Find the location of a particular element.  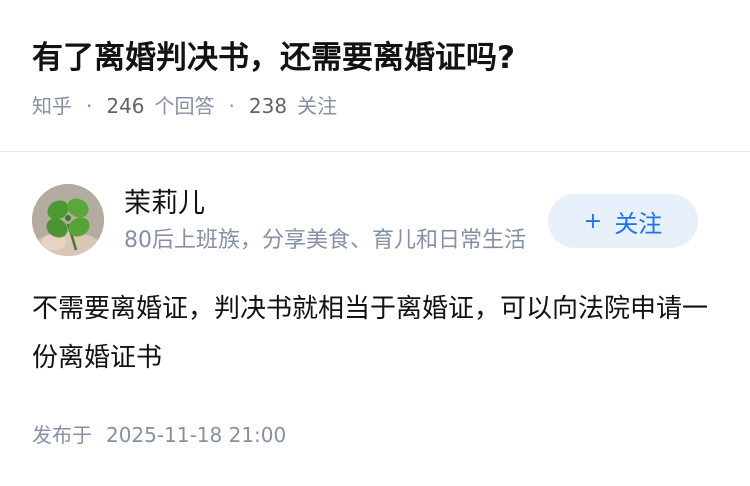

avatar is located at coordinates (68, 220).